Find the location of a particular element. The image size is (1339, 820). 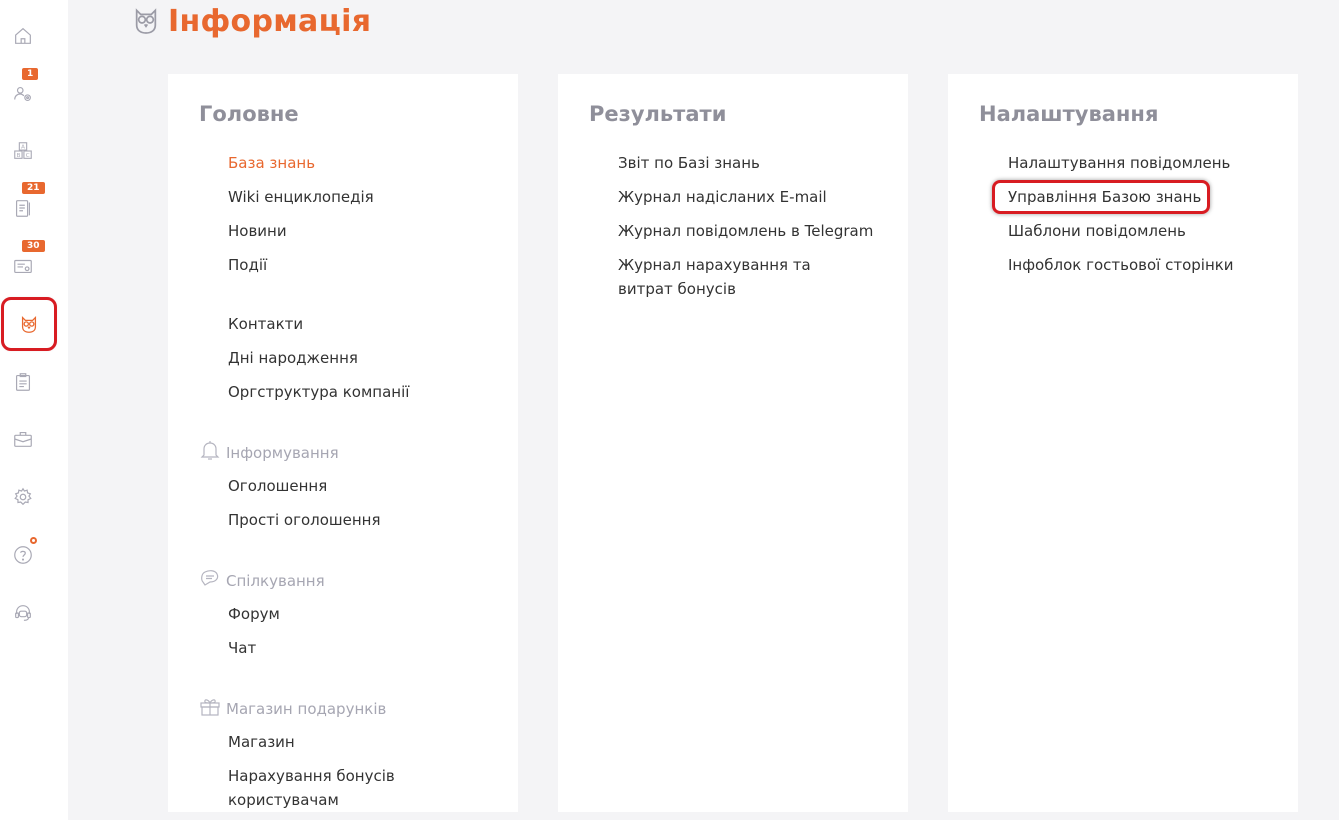

sidebar-item-support is located at coordinates (23, 613).